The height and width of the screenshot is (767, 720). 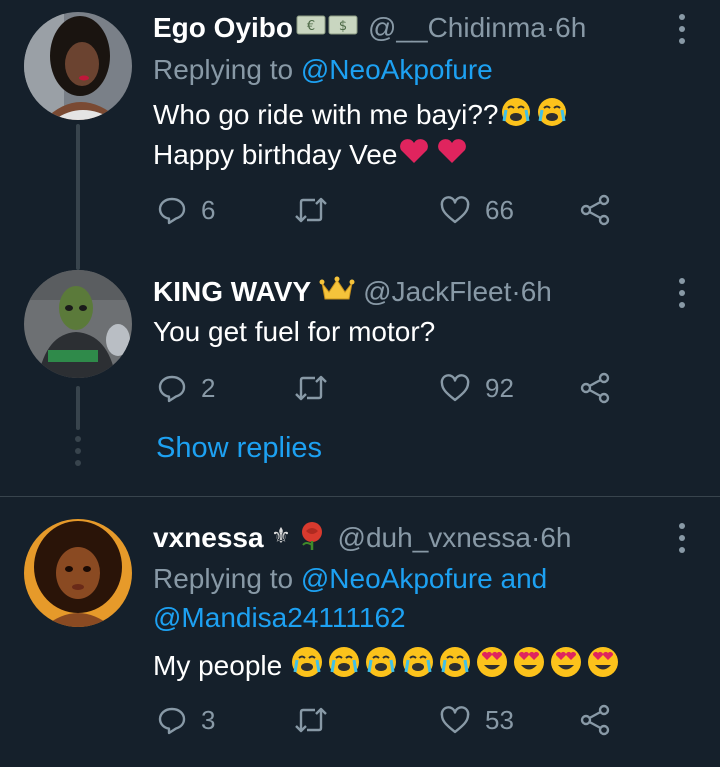 I want to click on handle: @duh_vxnessa, so click(x=434, y=538).